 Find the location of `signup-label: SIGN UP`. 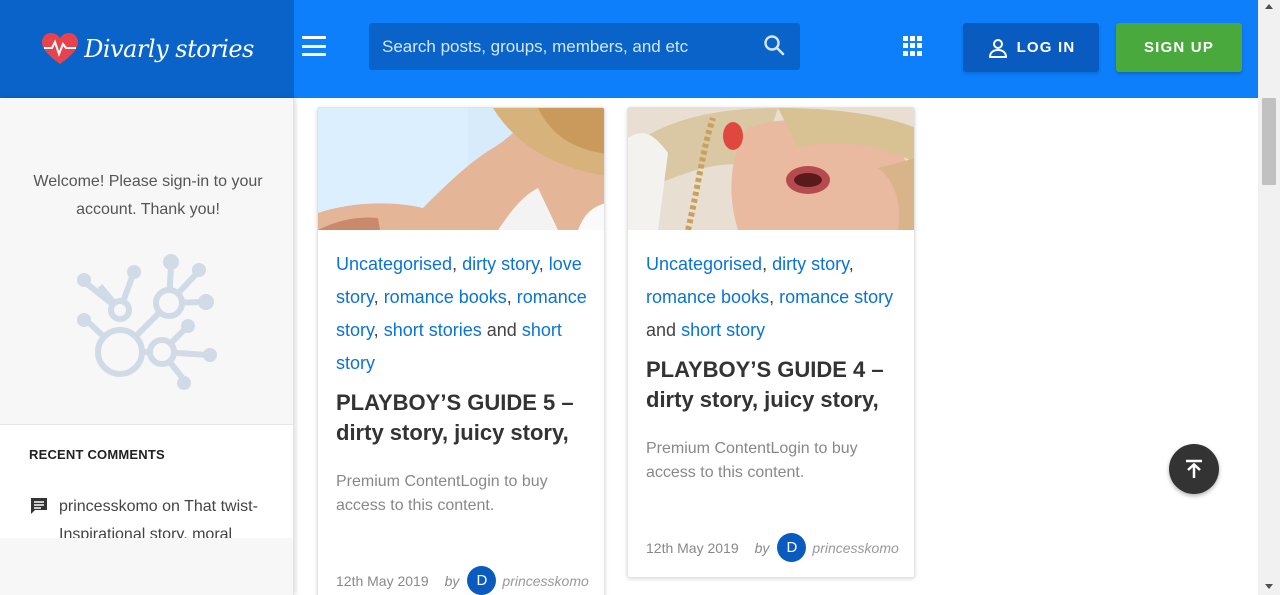

signup-label: SIGN UP is located at coordinates (1179, 47).